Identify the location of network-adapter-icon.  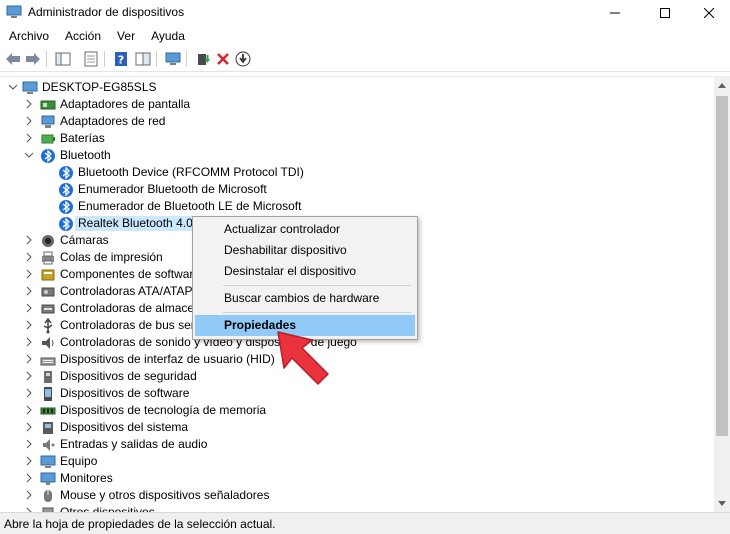
(48, 121).